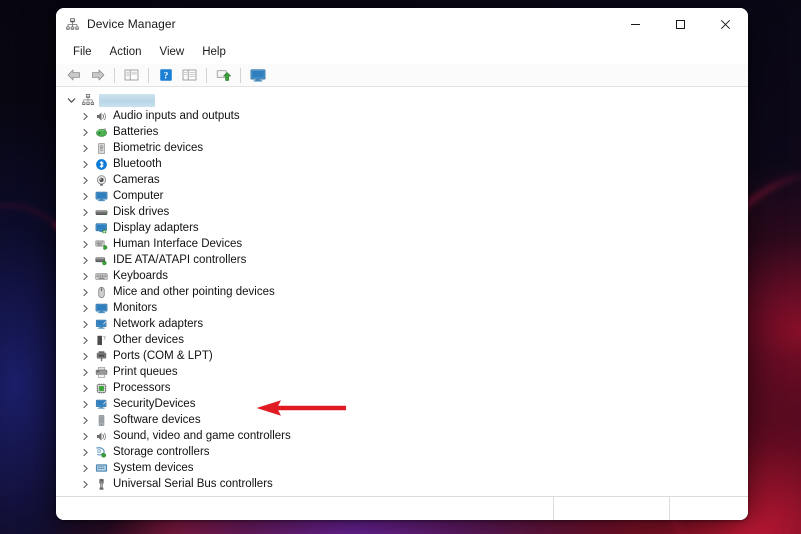  What do you see at coordinates (402, 420) in the screenshot?
I see `tree-item-software-devices: Software devices` at bounding box center [402, 420].